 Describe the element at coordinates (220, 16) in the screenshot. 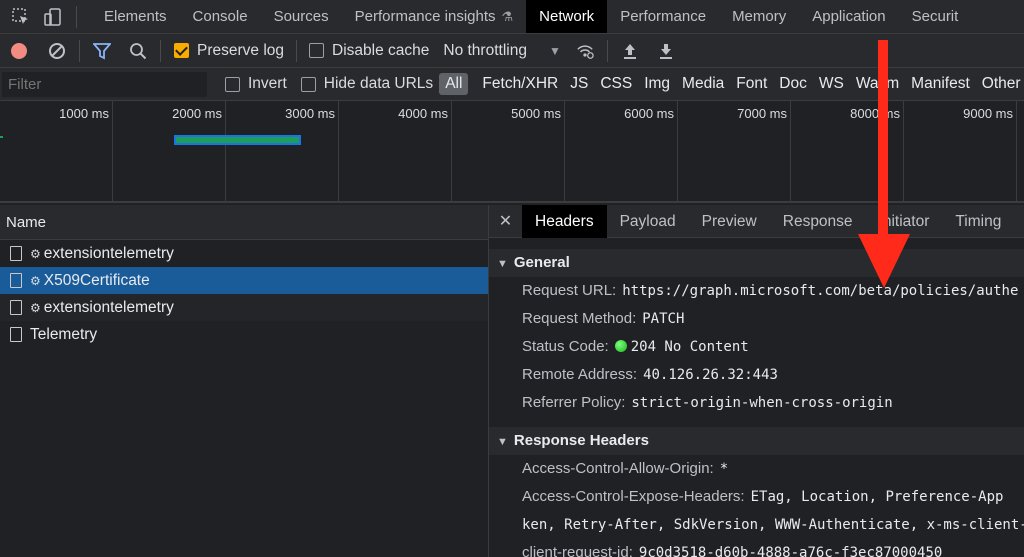

I see `tab-console: Console` at that location.